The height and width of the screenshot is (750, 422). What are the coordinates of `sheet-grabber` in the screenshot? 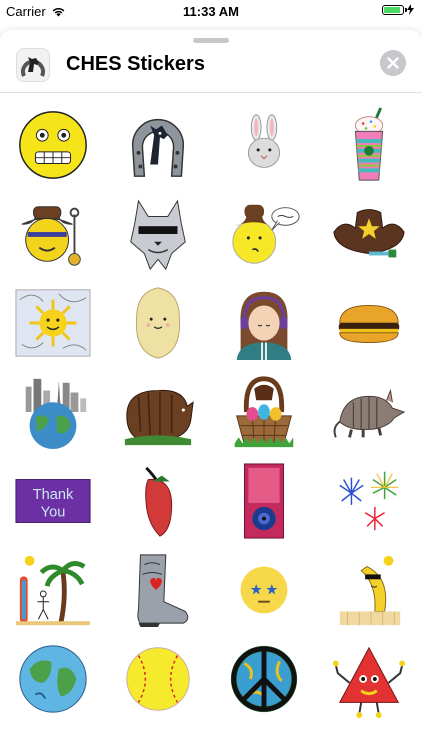 It's located at (211, 40).